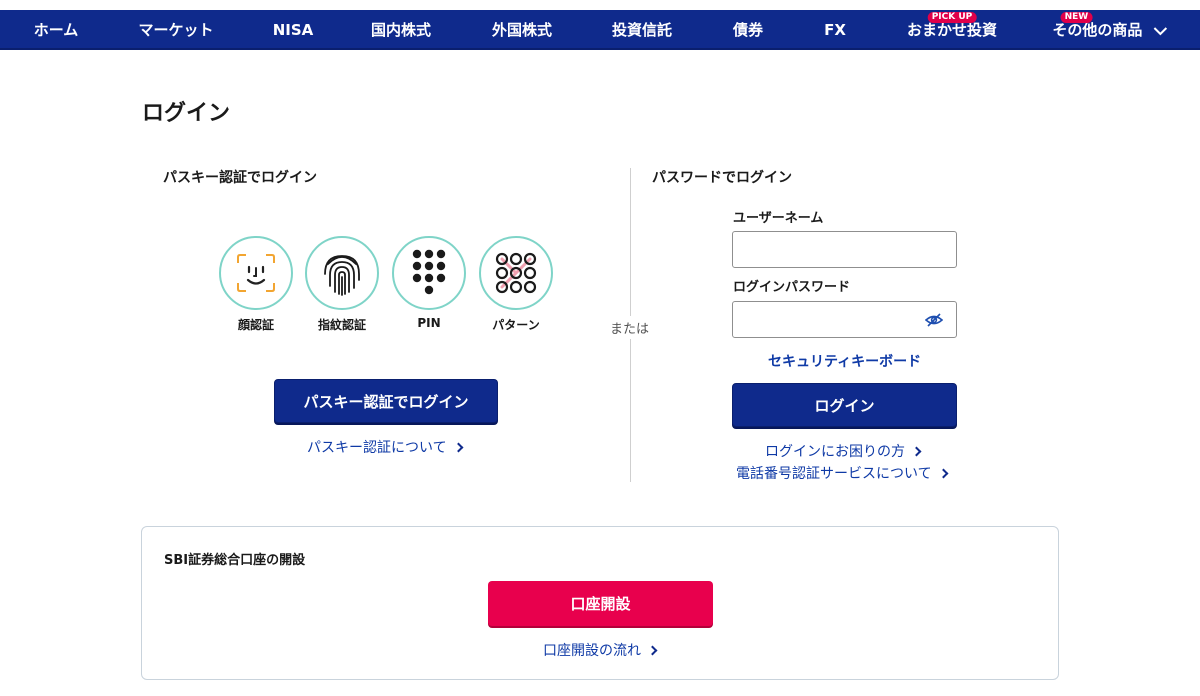 The image size is (1200, 696). Describe the element at coordinates (844, 249) in the screenshot. I see `username-input` at that location.